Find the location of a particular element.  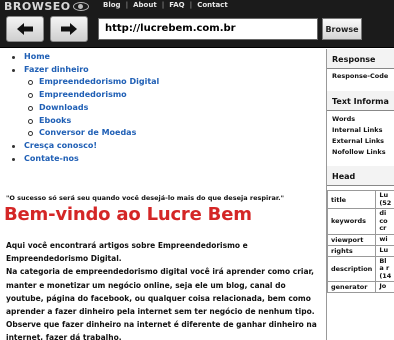

submenu-item: Conversor de Moedas is located at coordinates (175, 133).